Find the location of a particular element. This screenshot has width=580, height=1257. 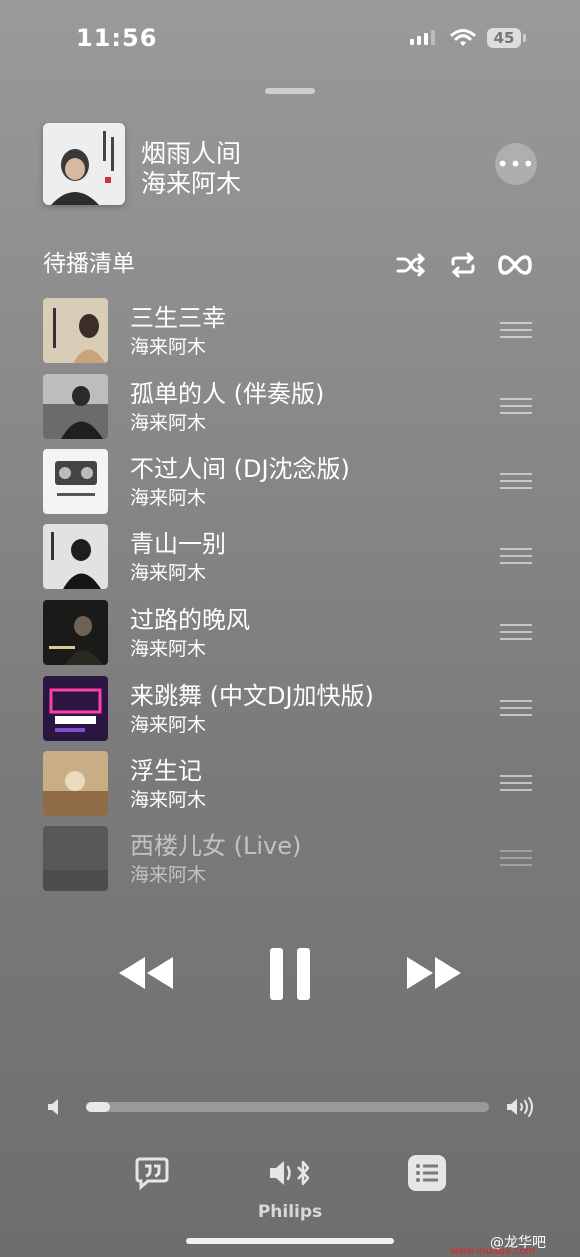

battery-tip is located at coordinates (524, 38).